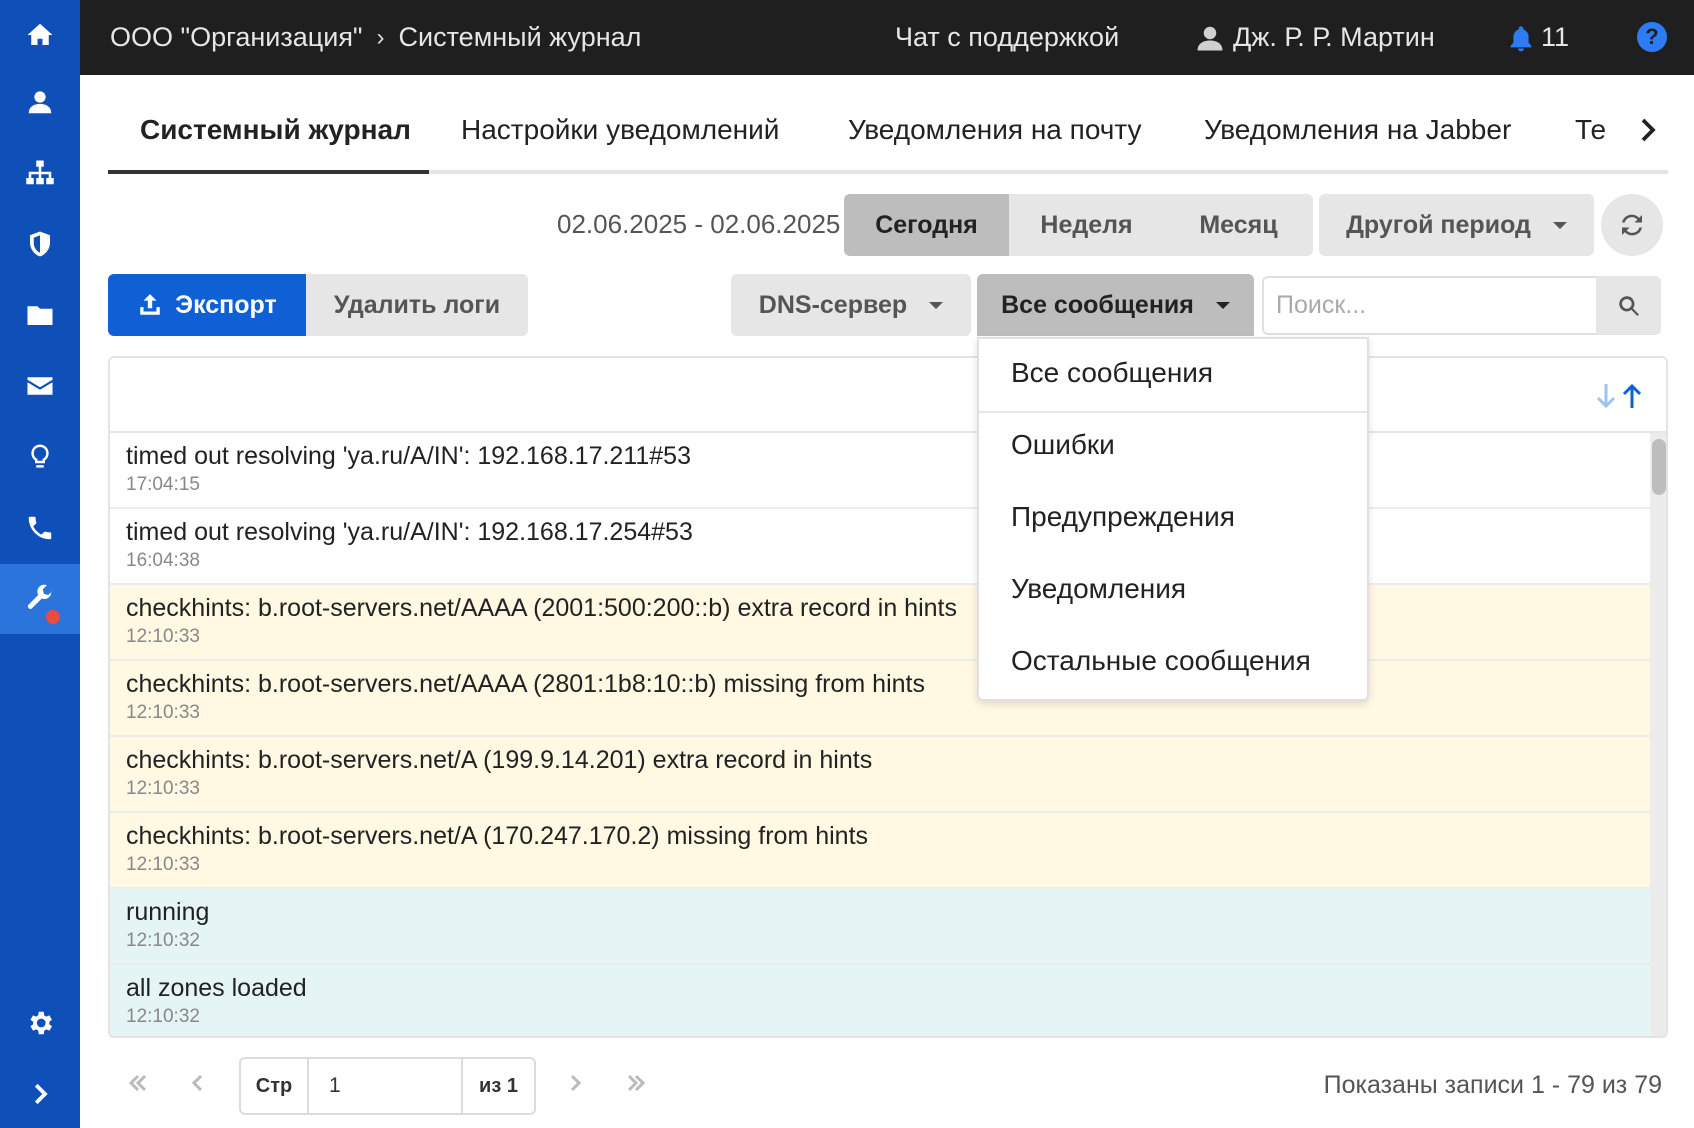  I want to click on sitemap-icon, so click(40, 172).